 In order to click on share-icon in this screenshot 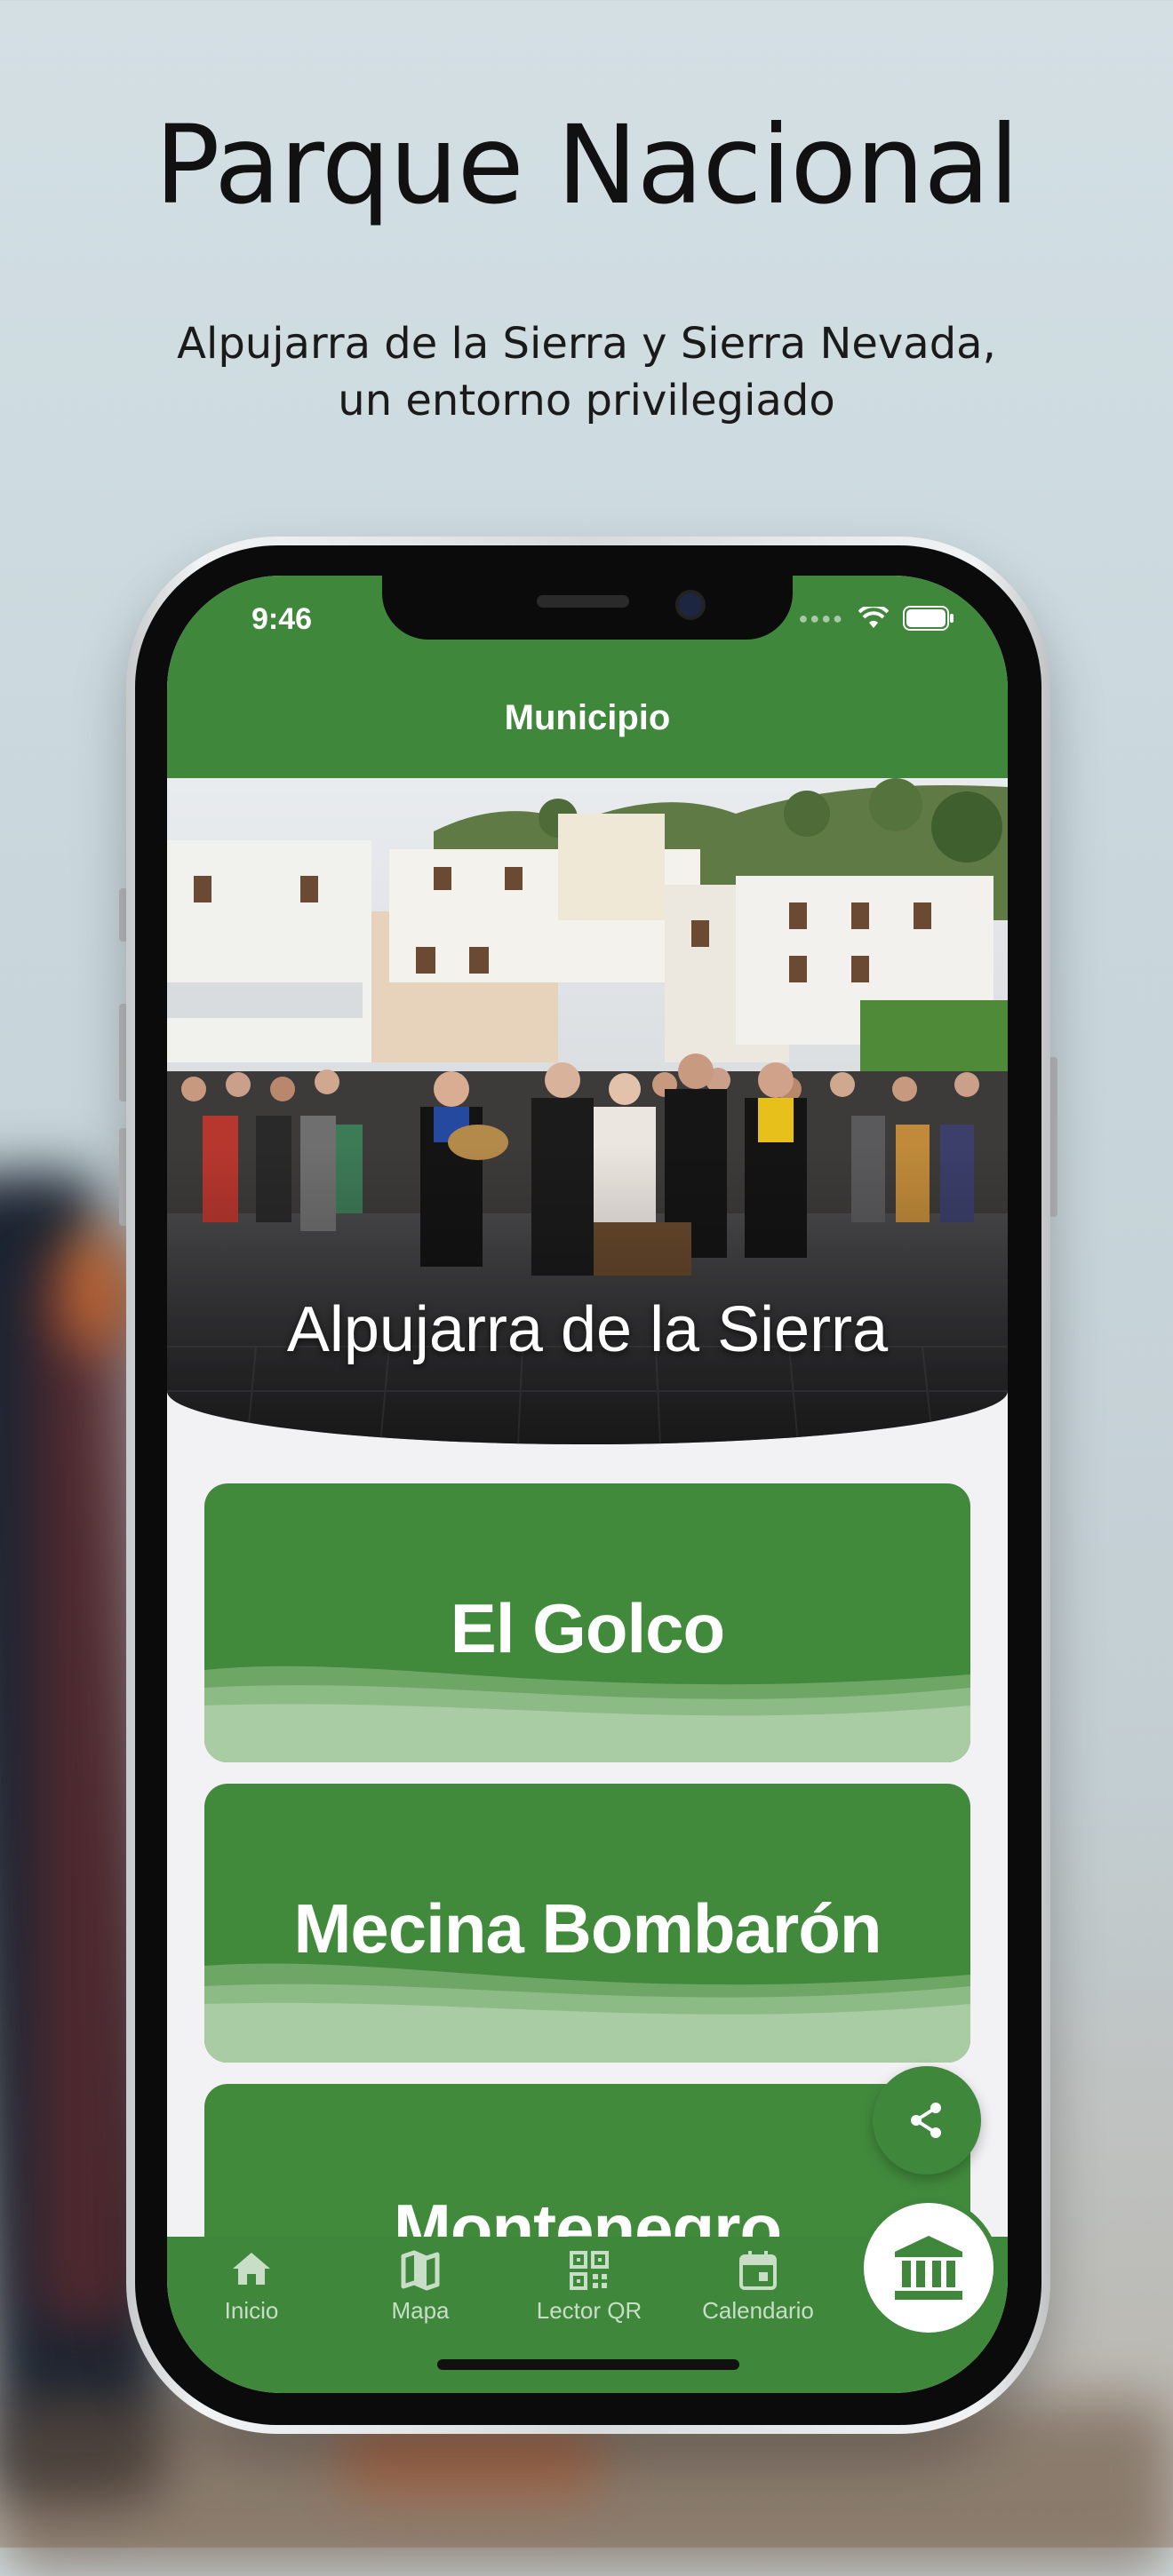, I will do `click(926, 2120)`.